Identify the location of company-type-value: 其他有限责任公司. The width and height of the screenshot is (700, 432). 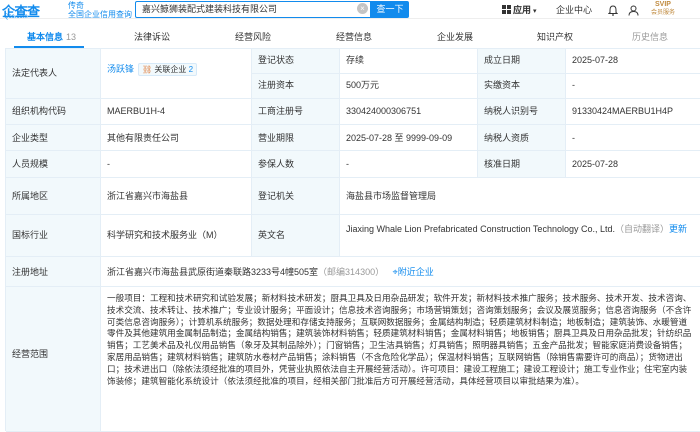
(176, 138).